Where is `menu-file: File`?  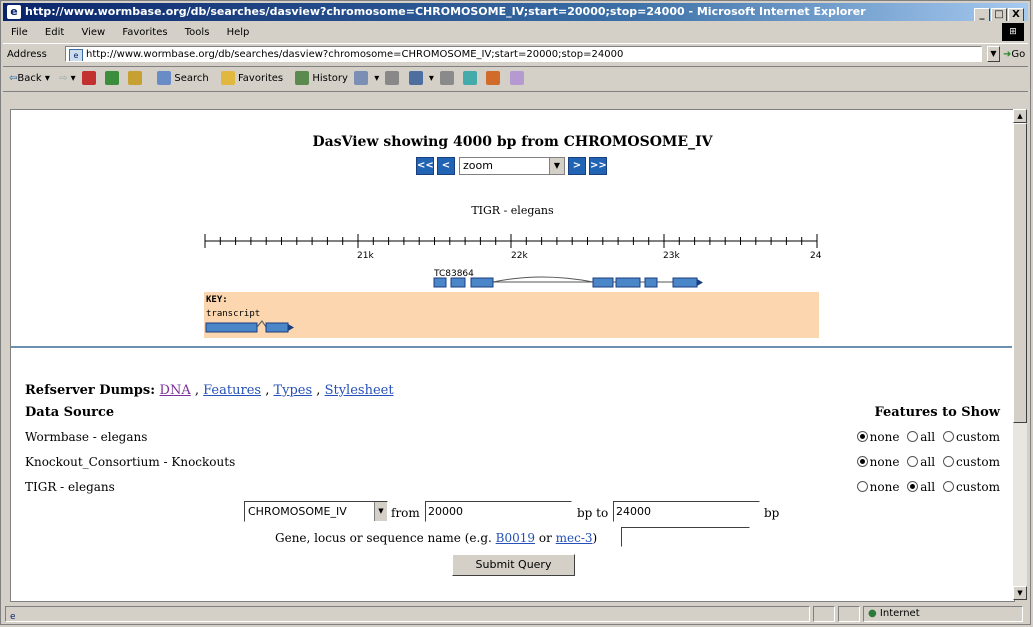
menu-file: File is located at coordinates (19, 32).